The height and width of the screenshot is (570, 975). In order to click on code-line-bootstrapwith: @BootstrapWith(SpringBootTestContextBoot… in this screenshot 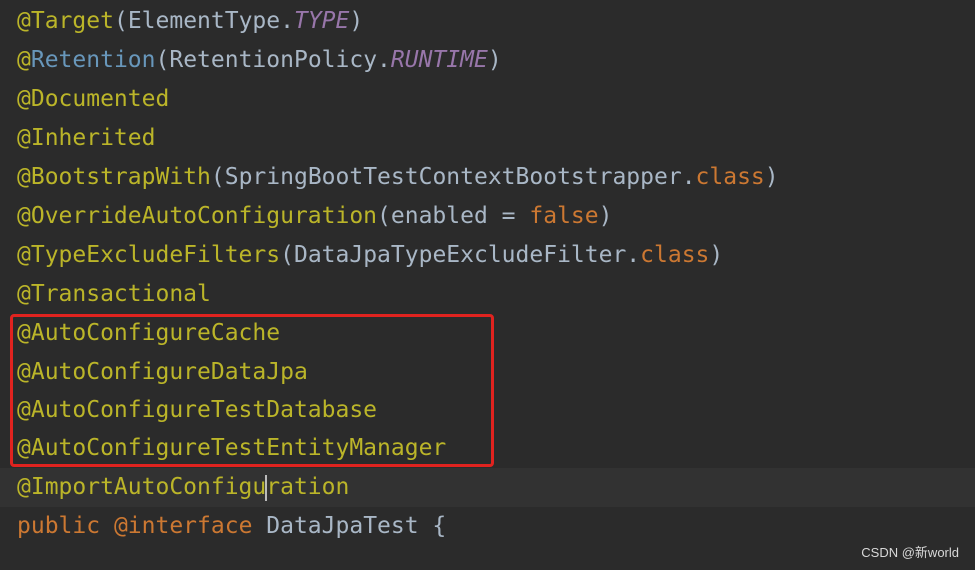, I will do `click(487, 177)`.